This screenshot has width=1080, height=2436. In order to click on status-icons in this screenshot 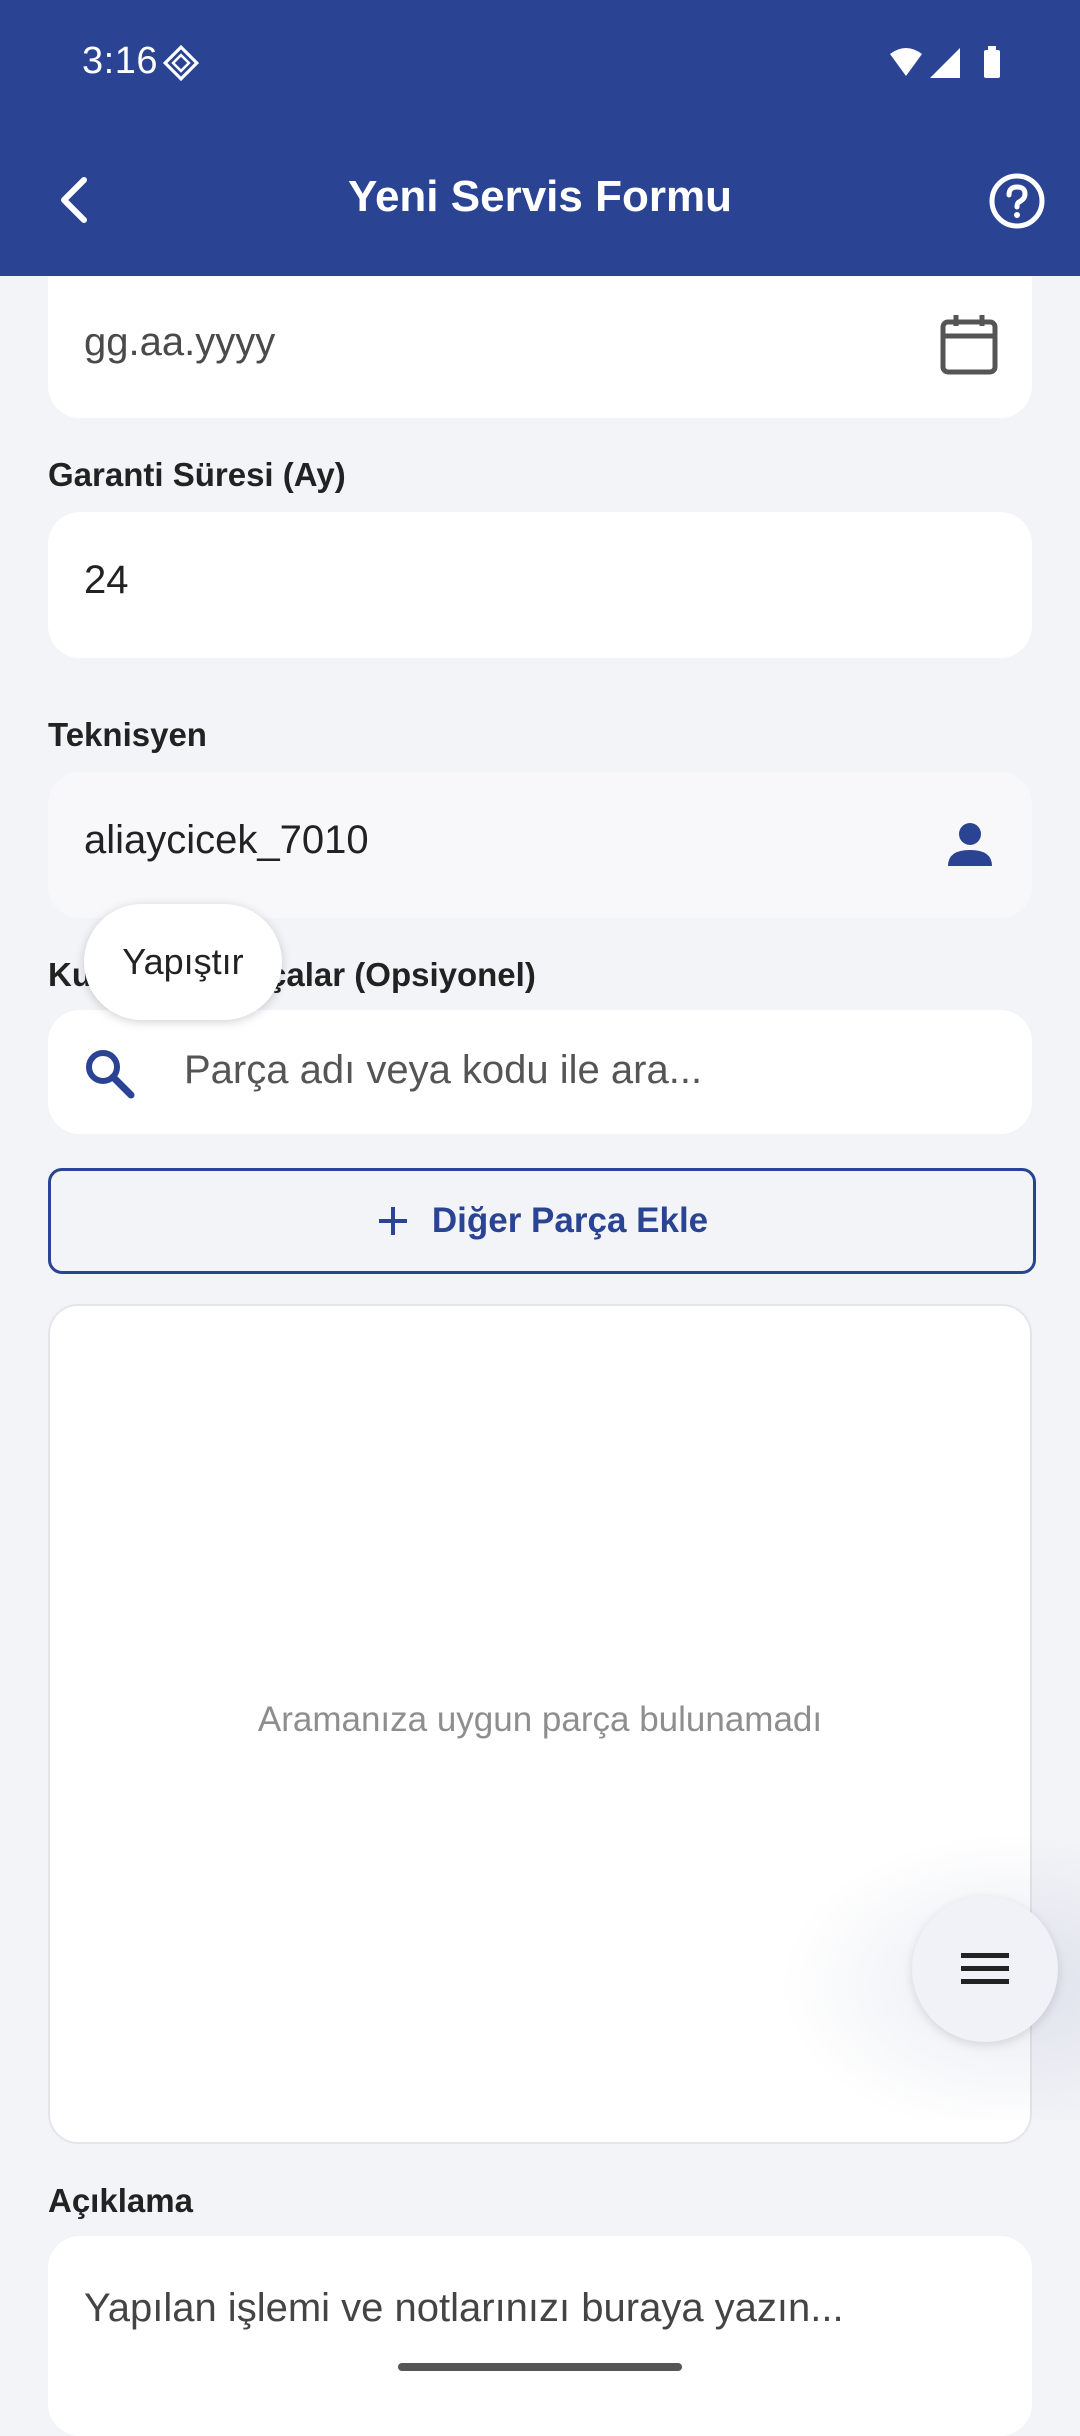, I will do `click(945, 62)`.